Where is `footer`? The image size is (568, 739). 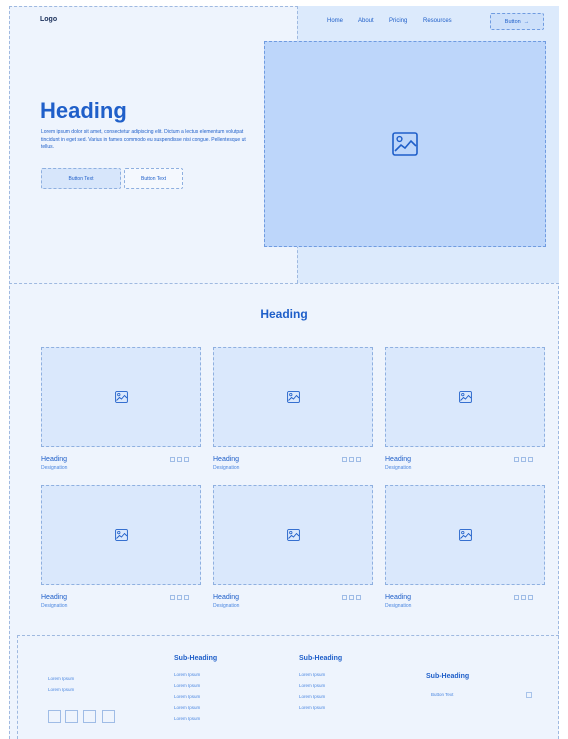 footer is located at coordinates (288, 687).